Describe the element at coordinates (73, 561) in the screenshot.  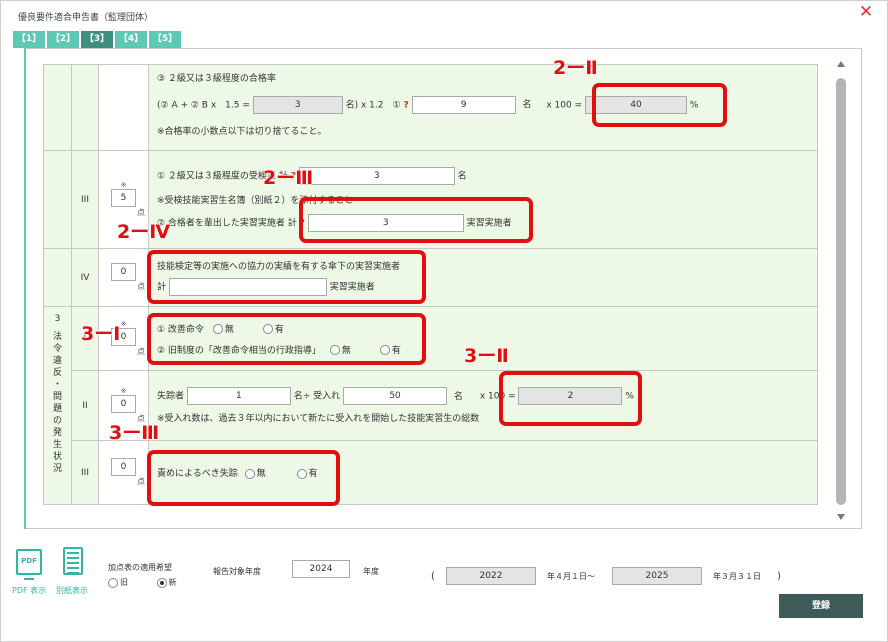
I see `sheet-icon` at that location.